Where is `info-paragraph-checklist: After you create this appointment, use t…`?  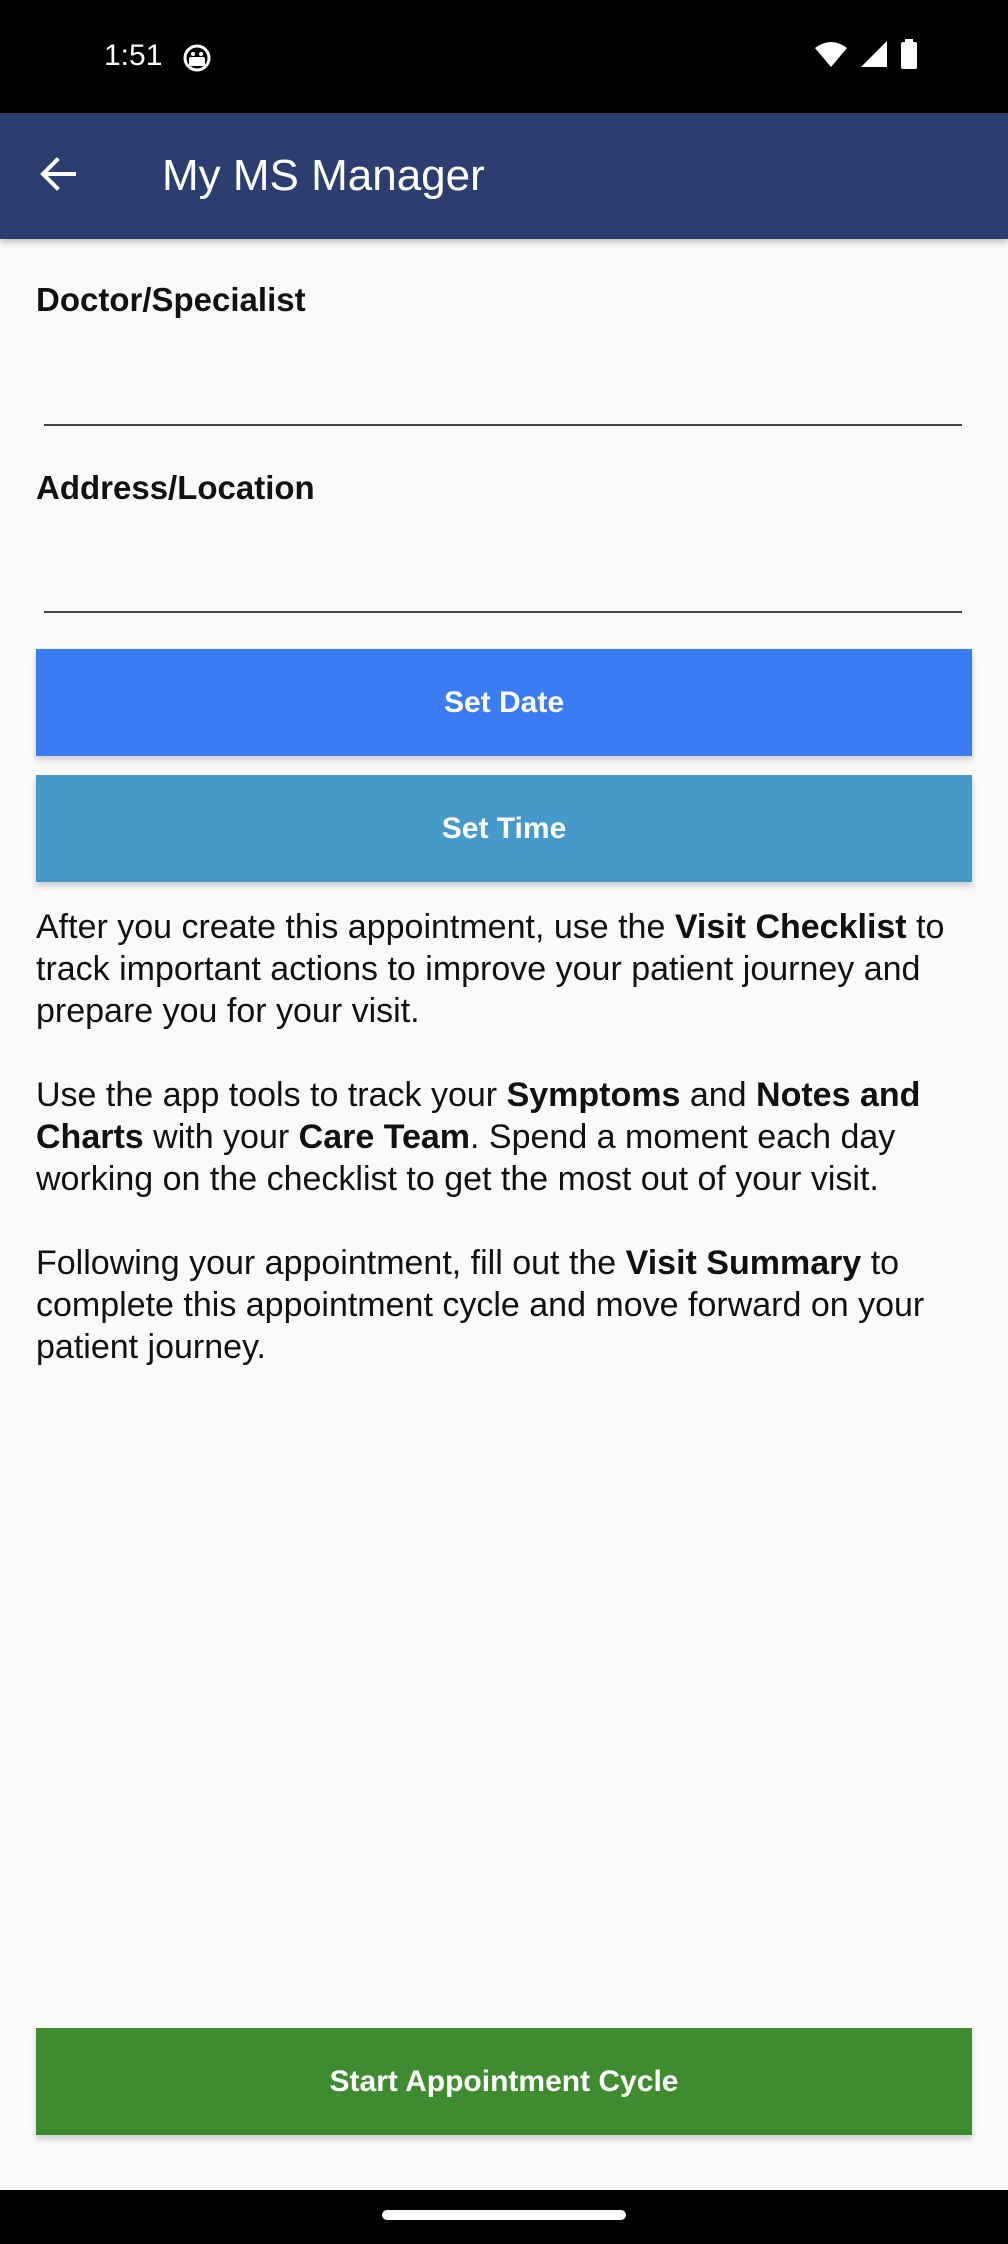 info-paragraph-checklist: After you create this appointment, use t… is located at coordinates (511, 969).